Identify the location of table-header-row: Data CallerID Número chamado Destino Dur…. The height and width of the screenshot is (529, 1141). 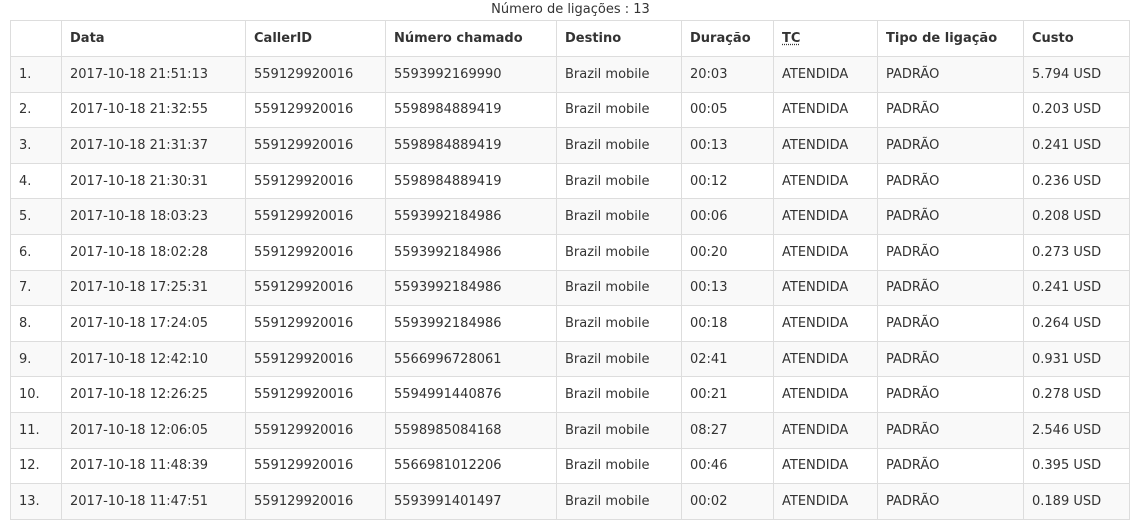
(570, 38).